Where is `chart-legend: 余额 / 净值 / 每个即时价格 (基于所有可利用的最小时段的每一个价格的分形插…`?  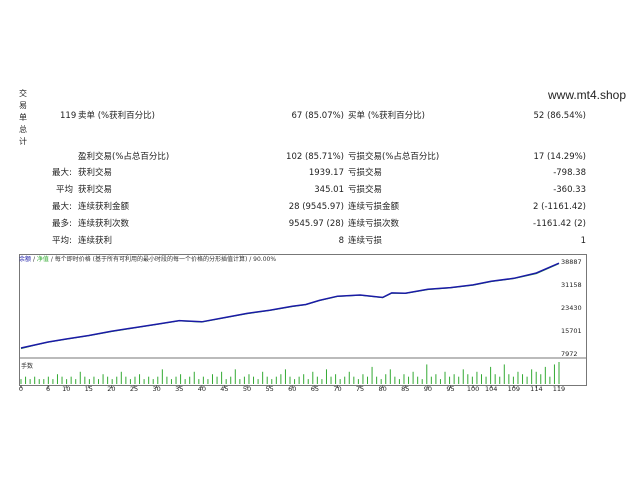 chart-legend: 余额 / 净值 / 每个即时价格 (基于所有可利用的最小时段的每一个价格的分形插… is located at coordinates (148, 259).